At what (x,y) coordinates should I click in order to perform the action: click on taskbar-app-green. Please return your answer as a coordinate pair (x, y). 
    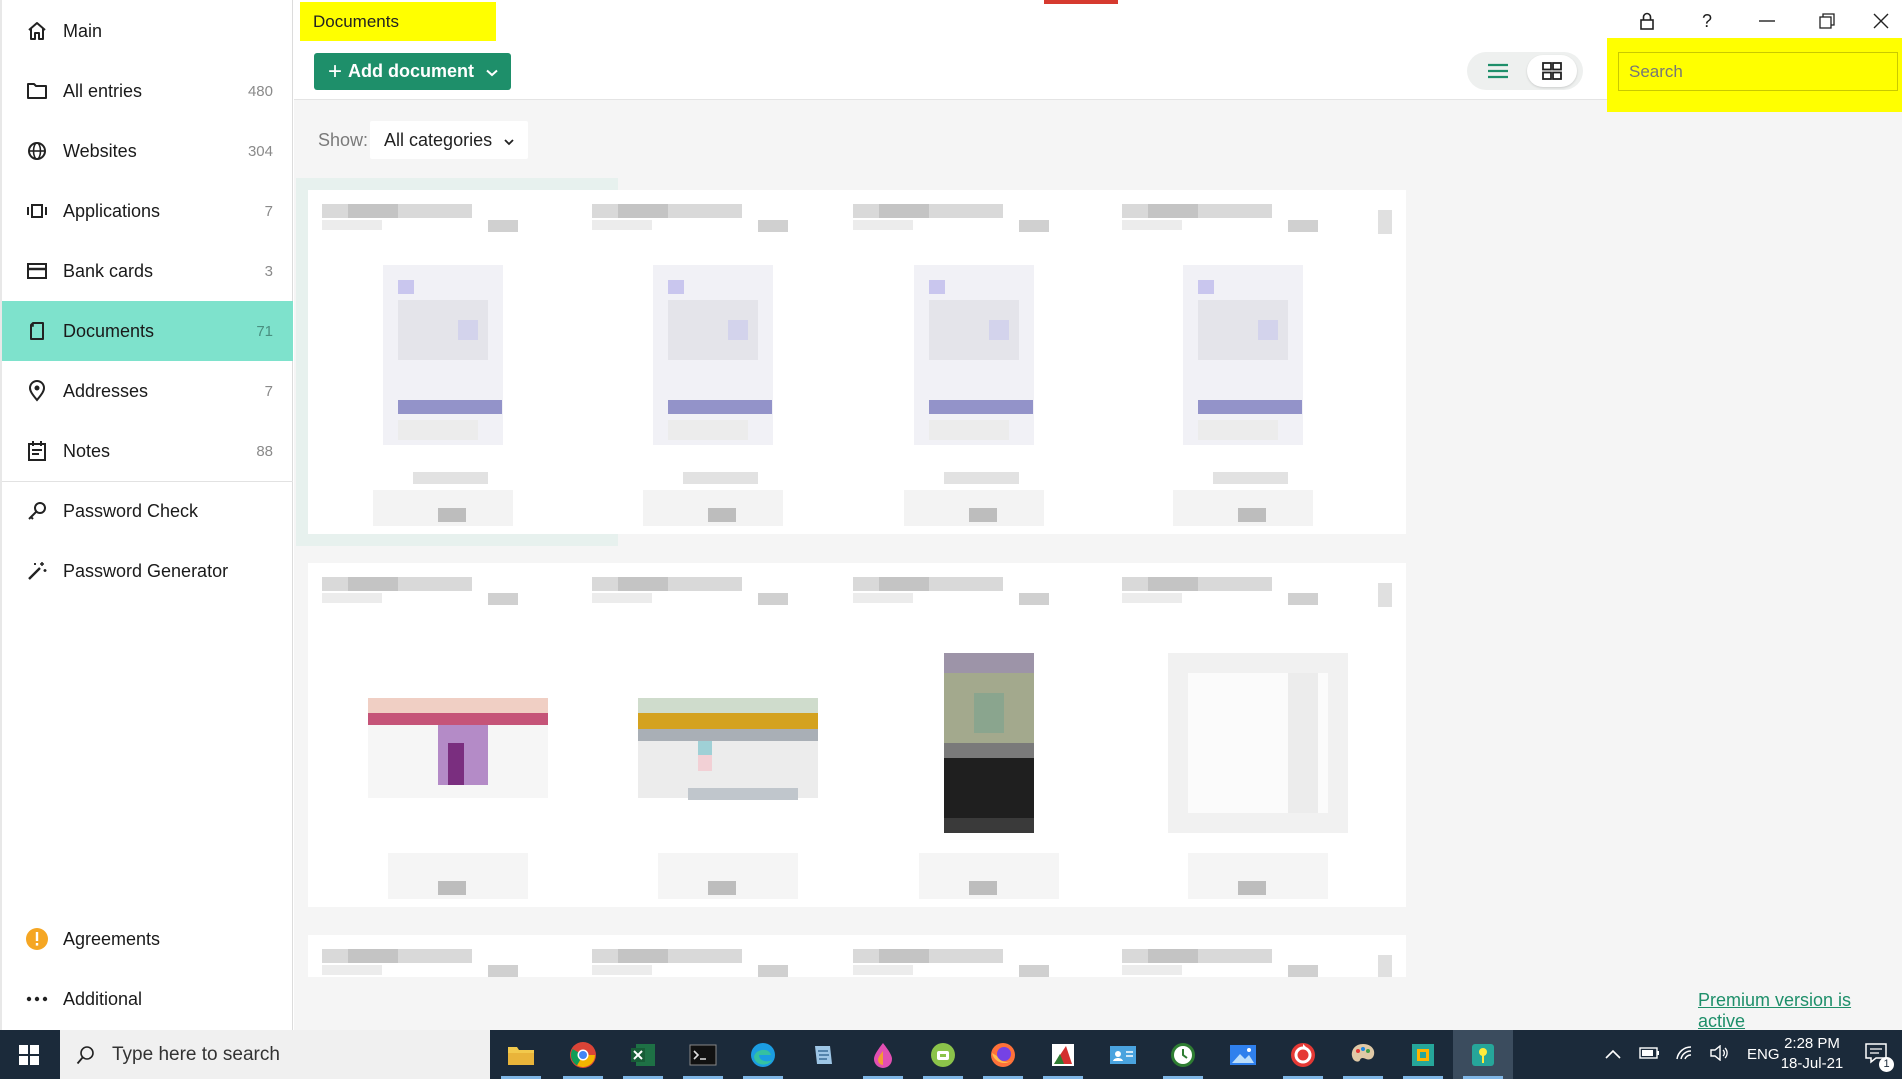
    Looking at the image, I should click on (943, 1054).